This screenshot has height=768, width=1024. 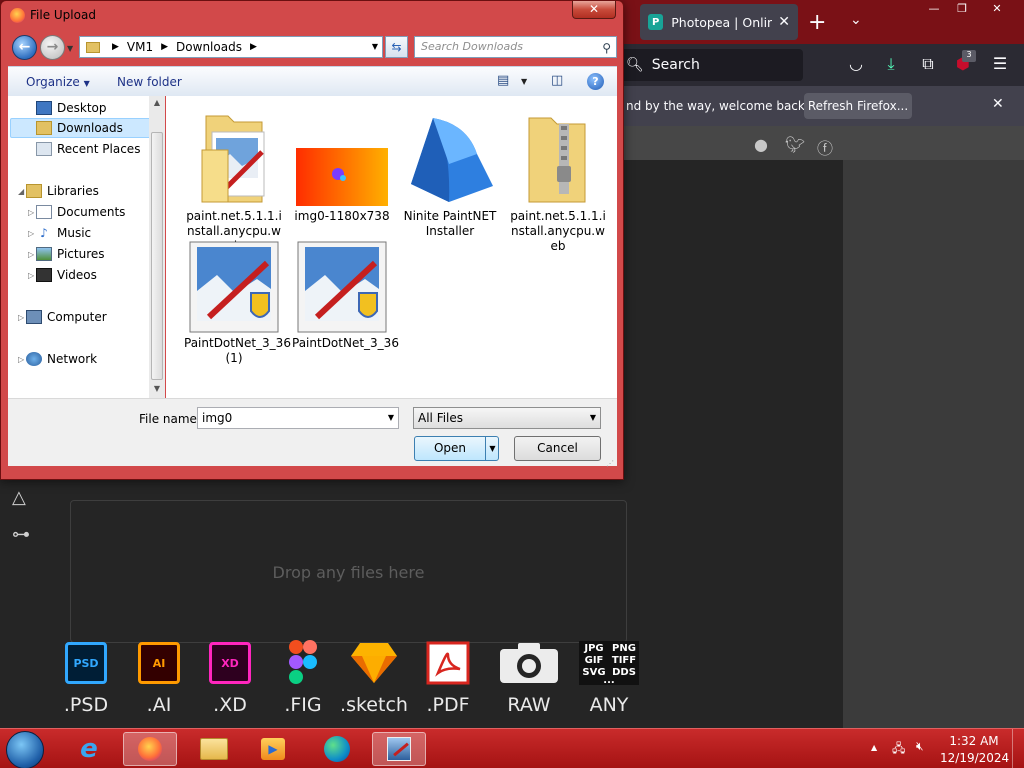 I want to click on dialog-close-button: ✕, so click(x=594, y=10).